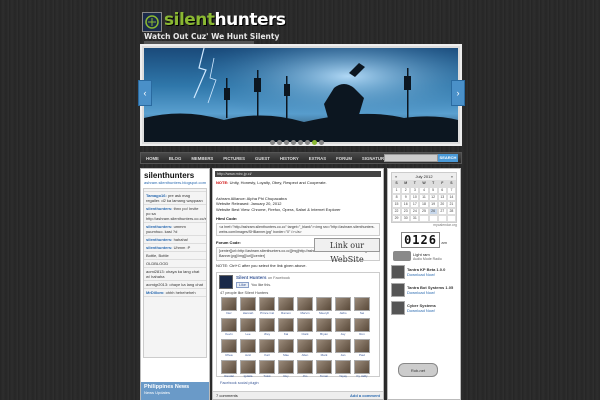  What do you see at coordinates (324, 305) in the screenshot?
I see `fb-fan: Meeryll` at bounding box center [324, 305].